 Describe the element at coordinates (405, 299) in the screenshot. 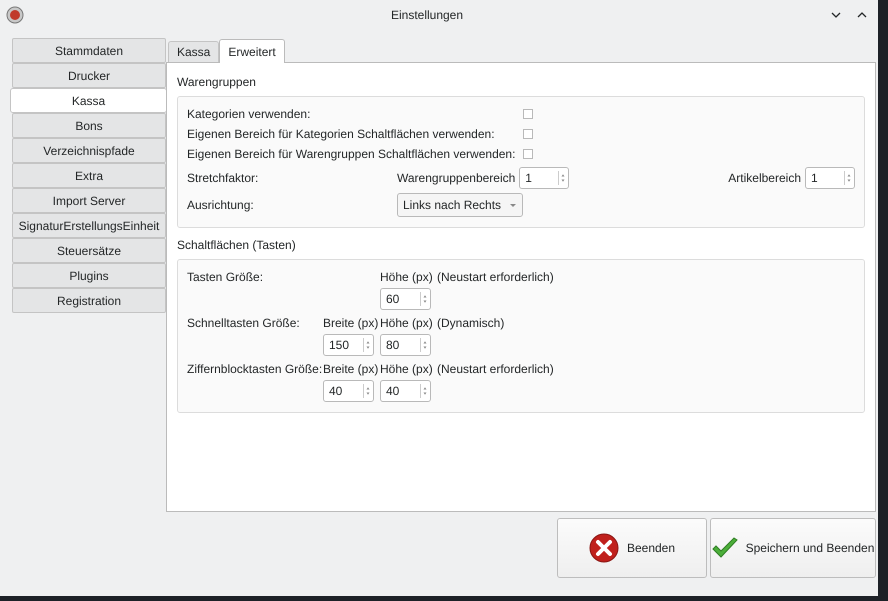

I see `spin-box: 60` at that location.